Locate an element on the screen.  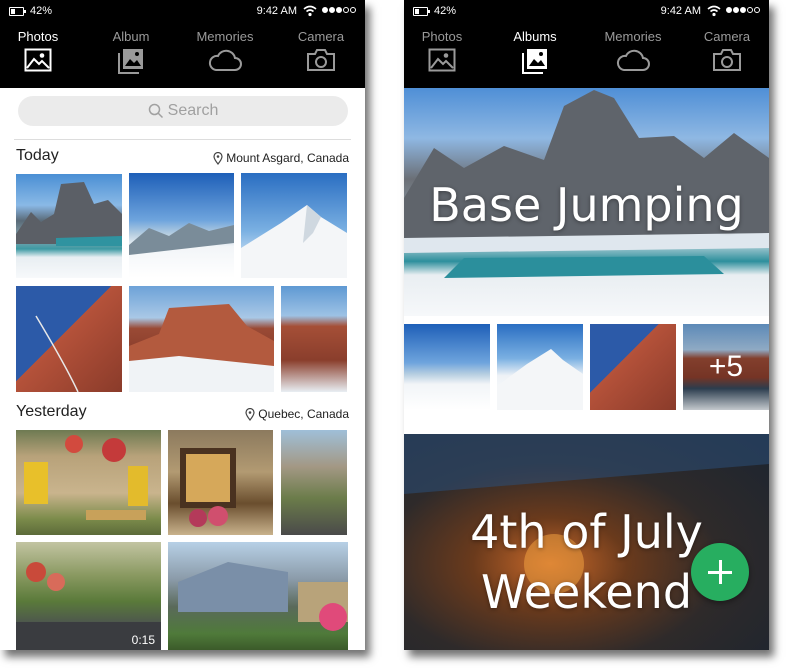
tab-bar: Photos Albums Memories Camera is located at coordinates (586, 56).